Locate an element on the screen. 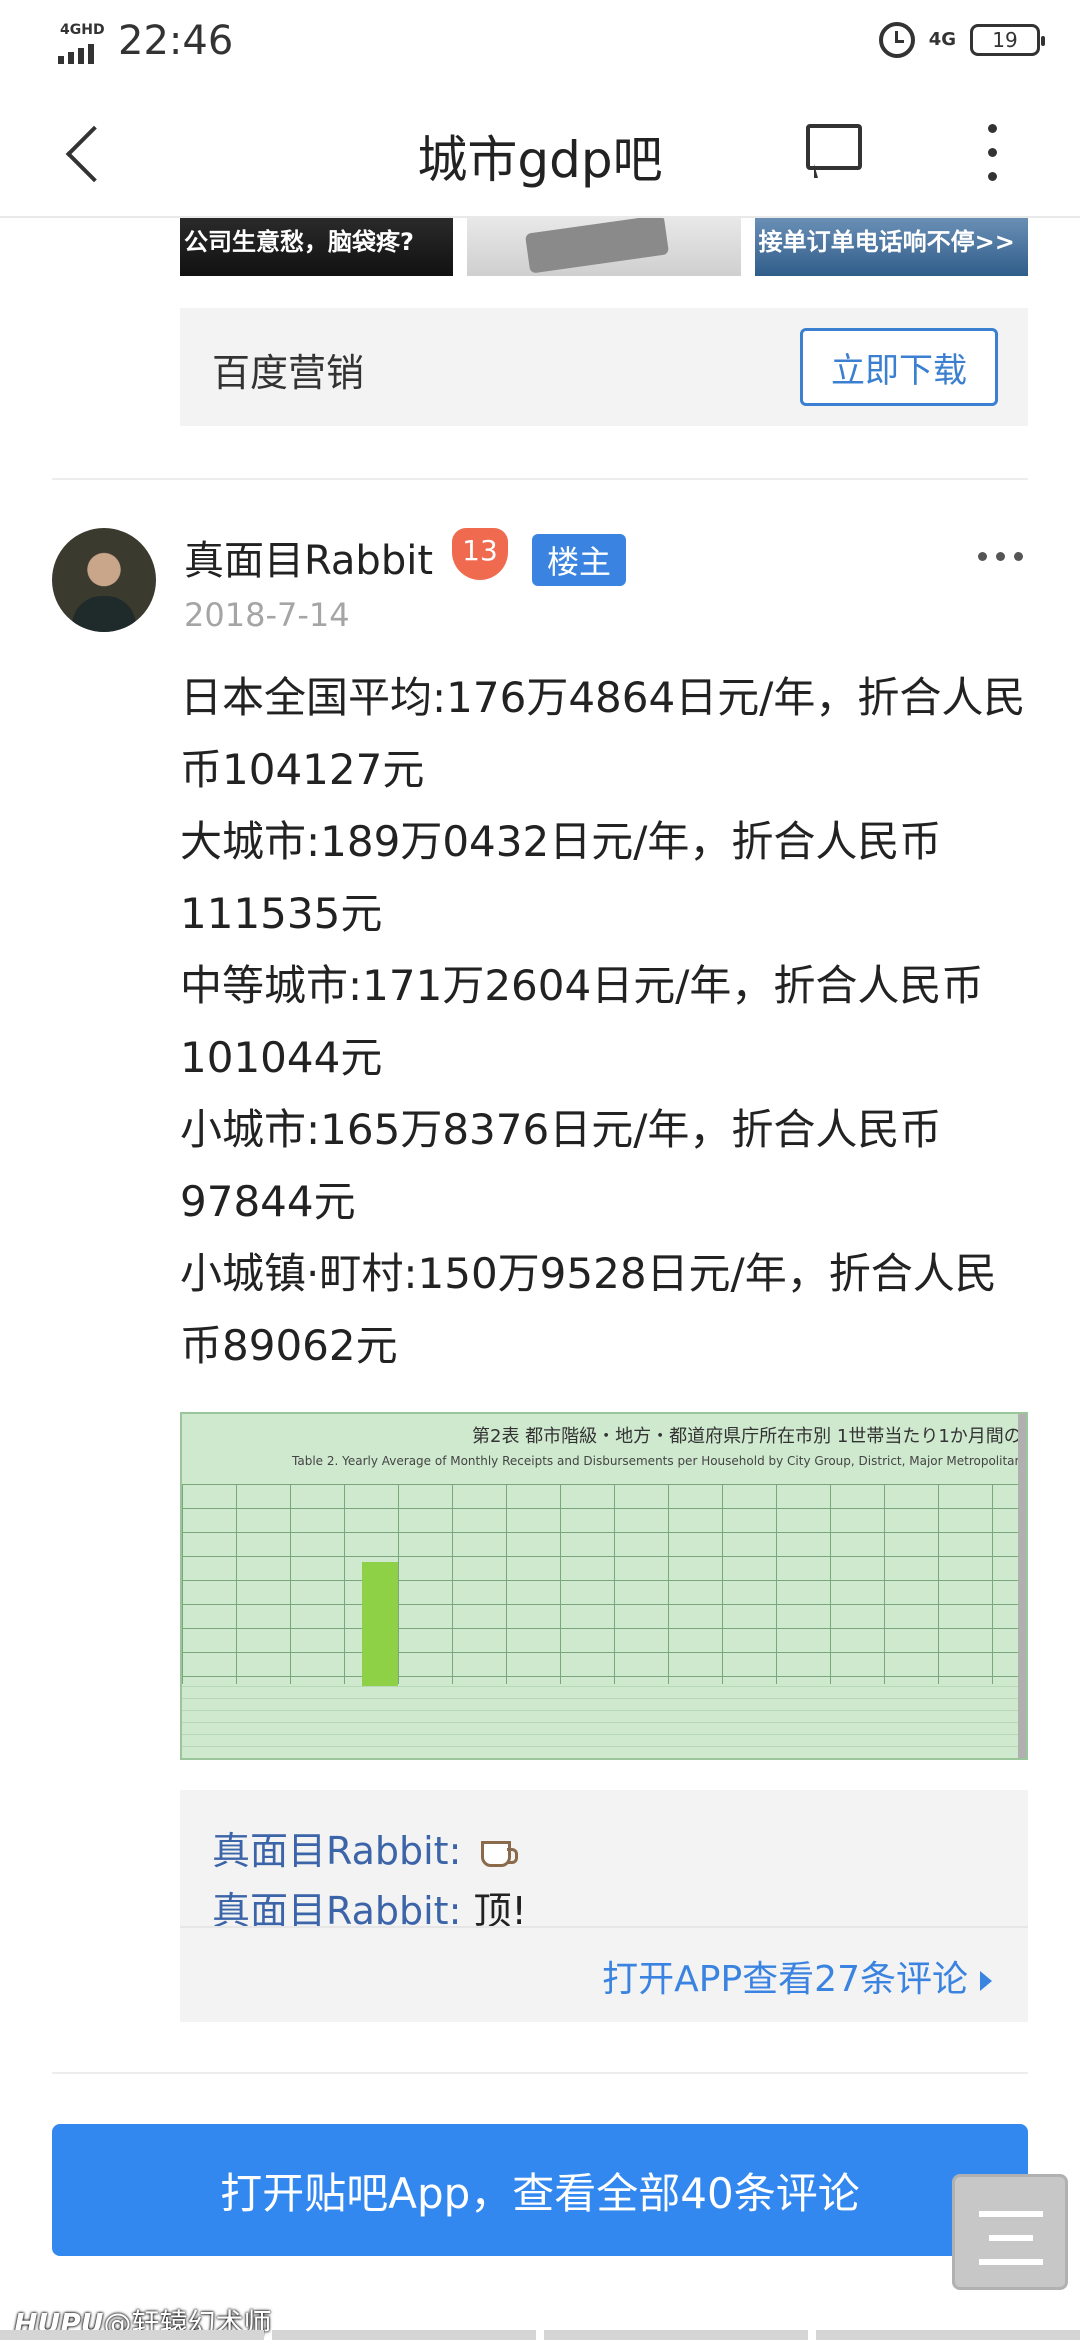 The image size is (1080, 2340). ad-image-strip: 公司生意愁，脑袋疼? 接单订单电话响不停>> is located at coordinates (604, 247).